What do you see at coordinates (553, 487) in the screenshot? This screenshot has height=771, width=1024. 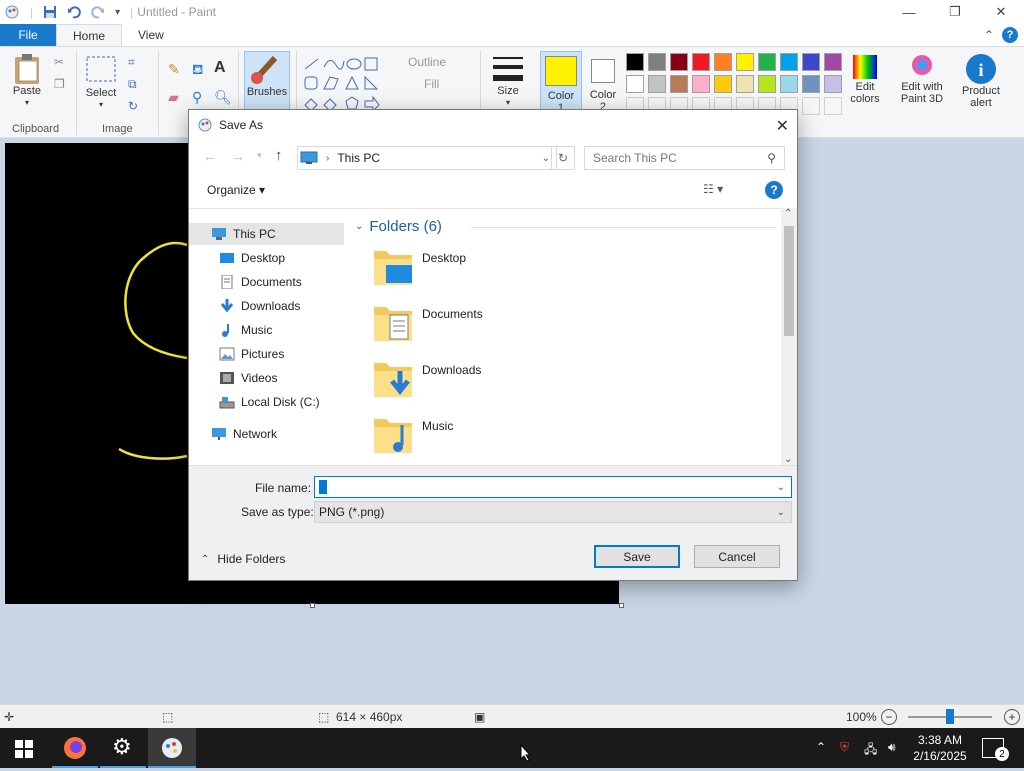 I see `file-name-input: ⌄` at bounding box center [553, 487].